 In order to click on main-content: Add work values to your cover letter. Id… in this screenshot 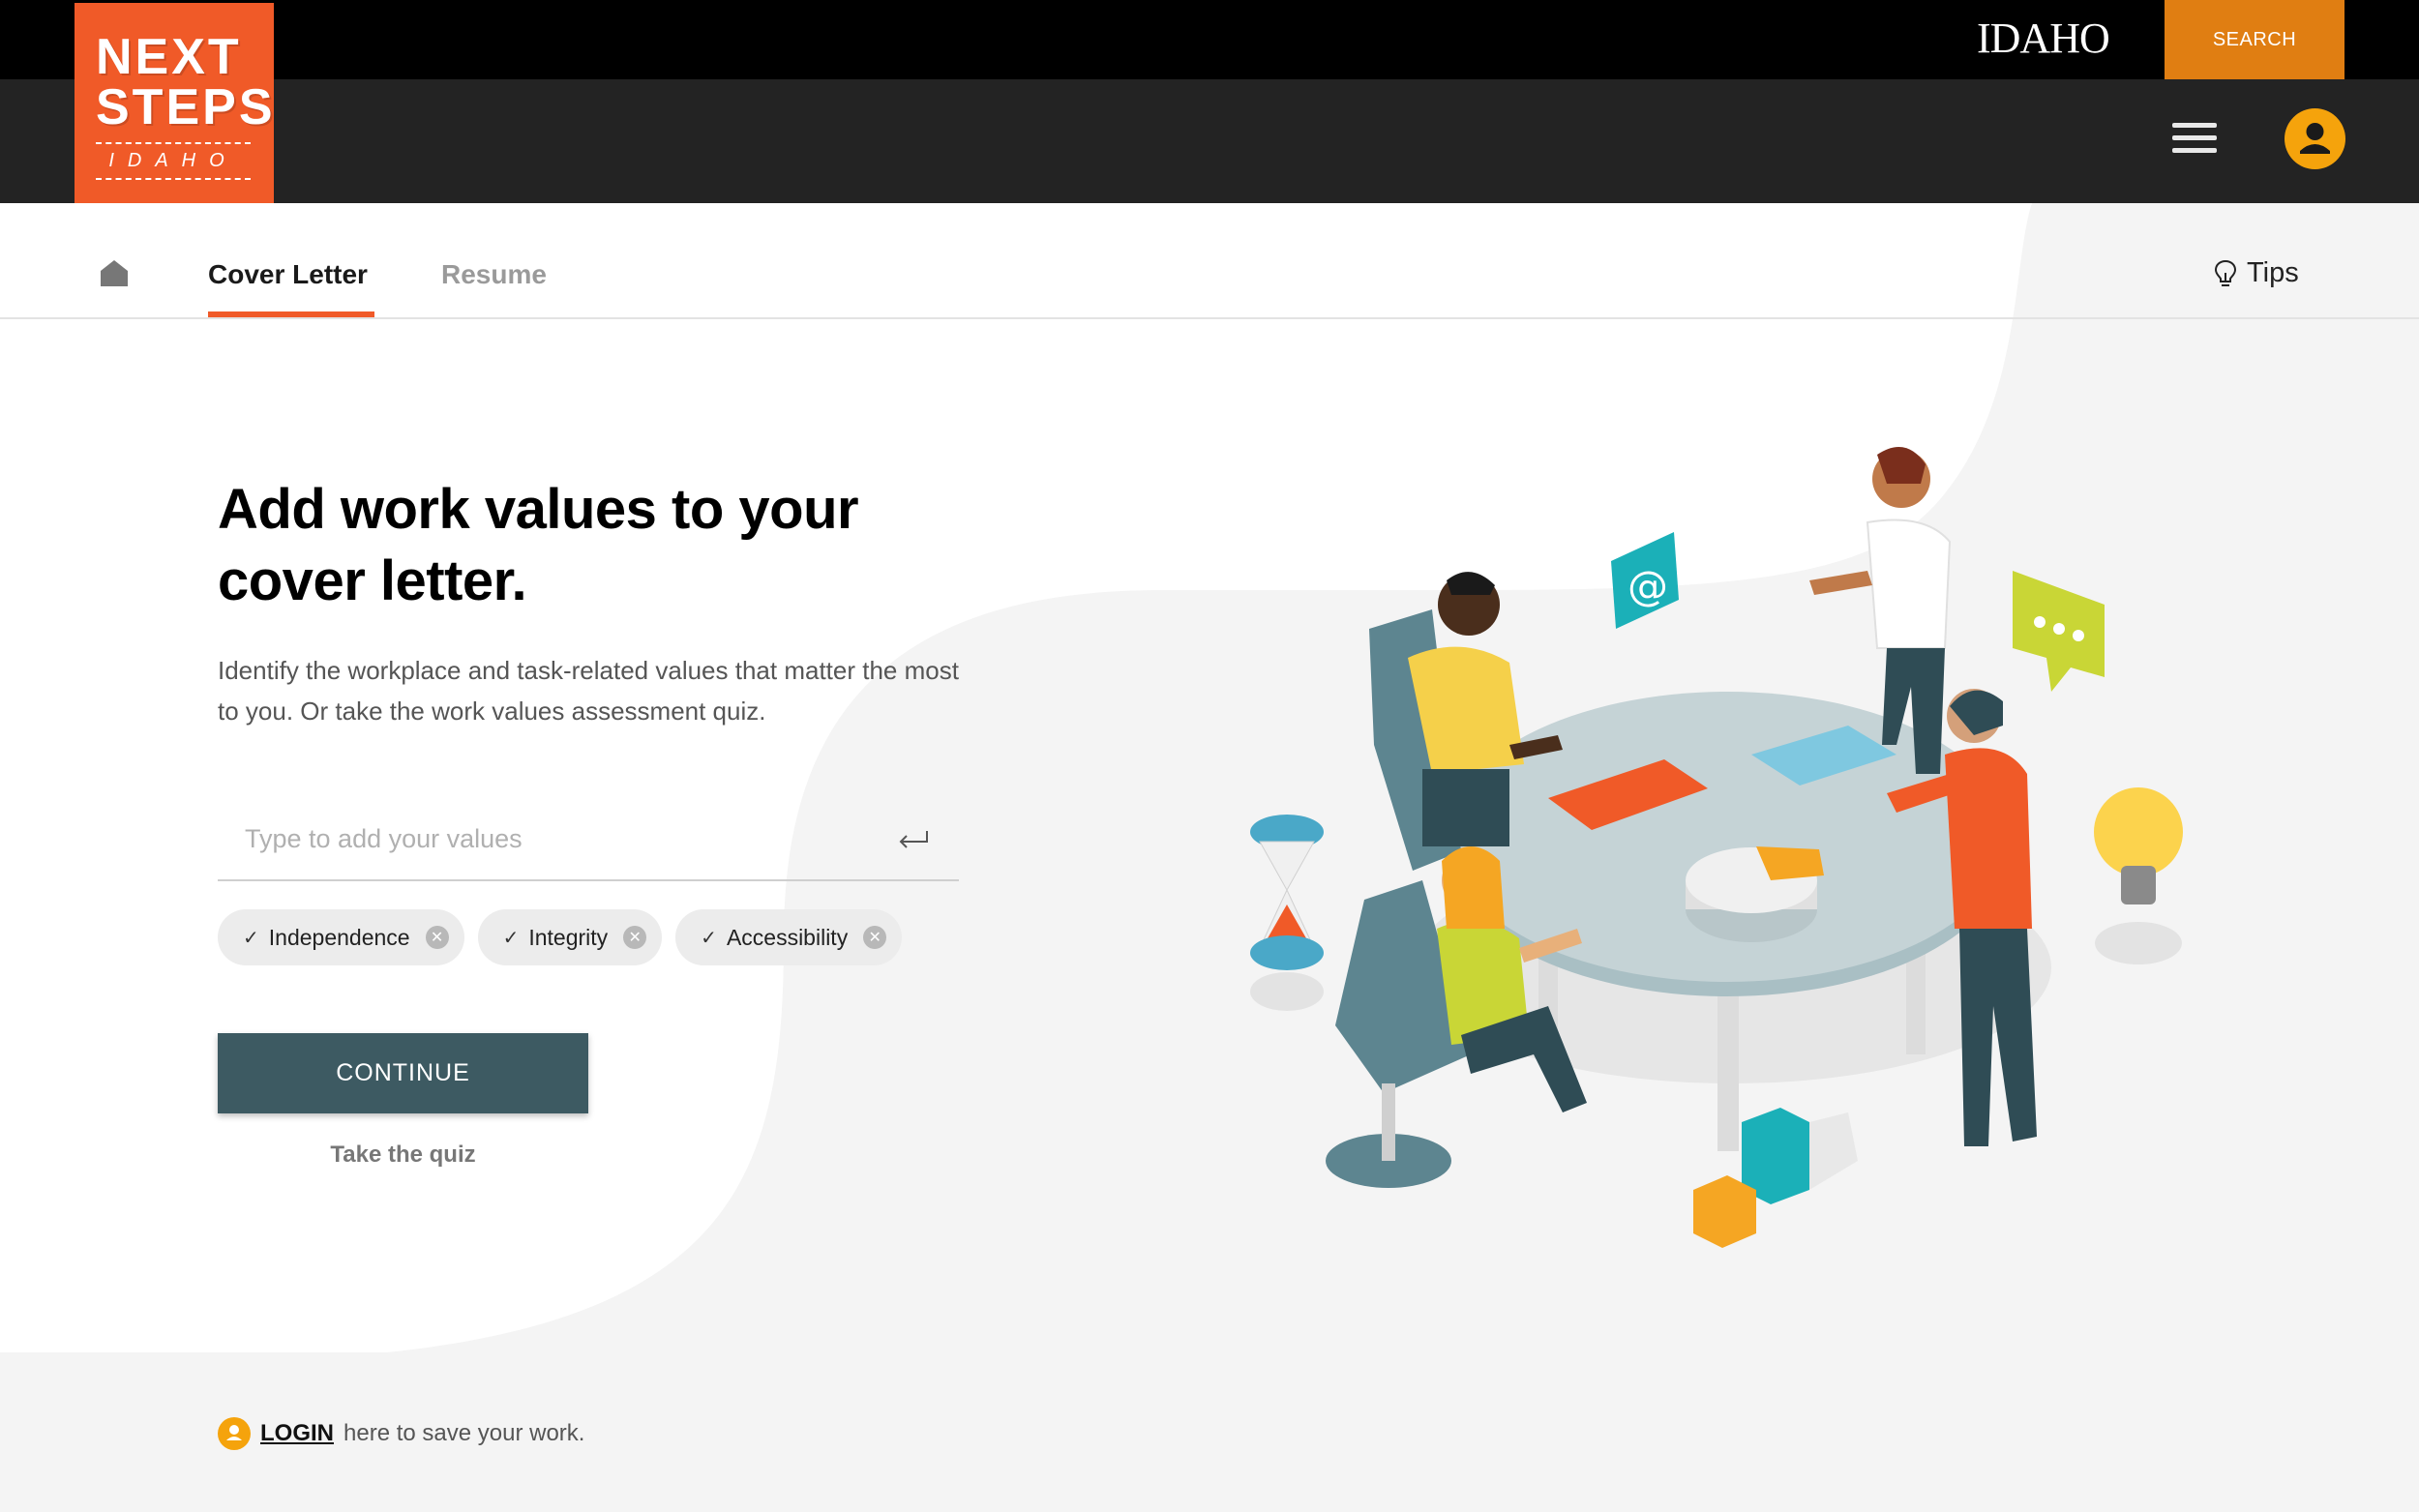, I will do `click(605, 603)`.